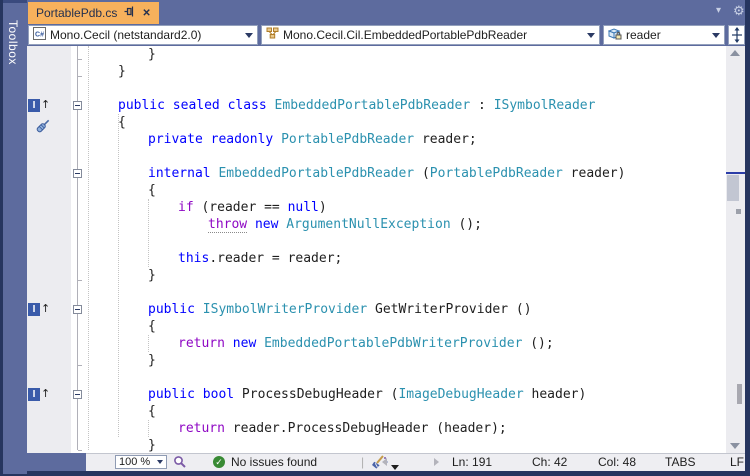 The image size is (750, 476). I want to click on document-health-message: No issues found, so click(274, 462).